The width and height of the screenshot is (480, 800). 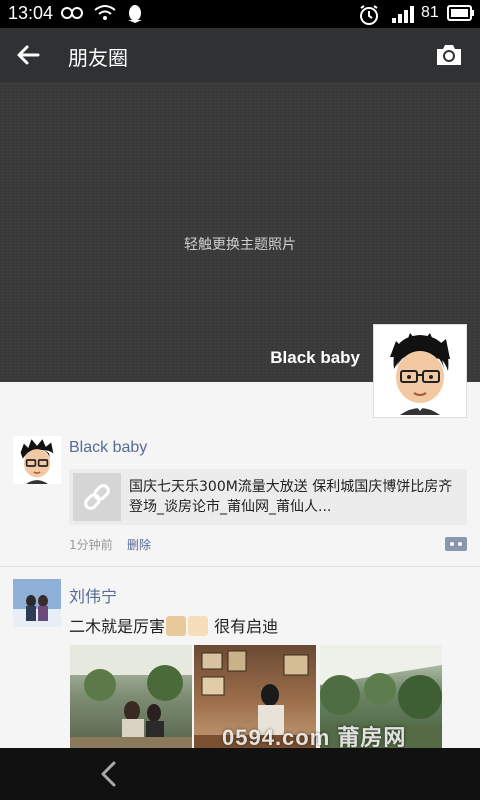 I want to click on emoji-square-icon, so click(x=198, y=626).